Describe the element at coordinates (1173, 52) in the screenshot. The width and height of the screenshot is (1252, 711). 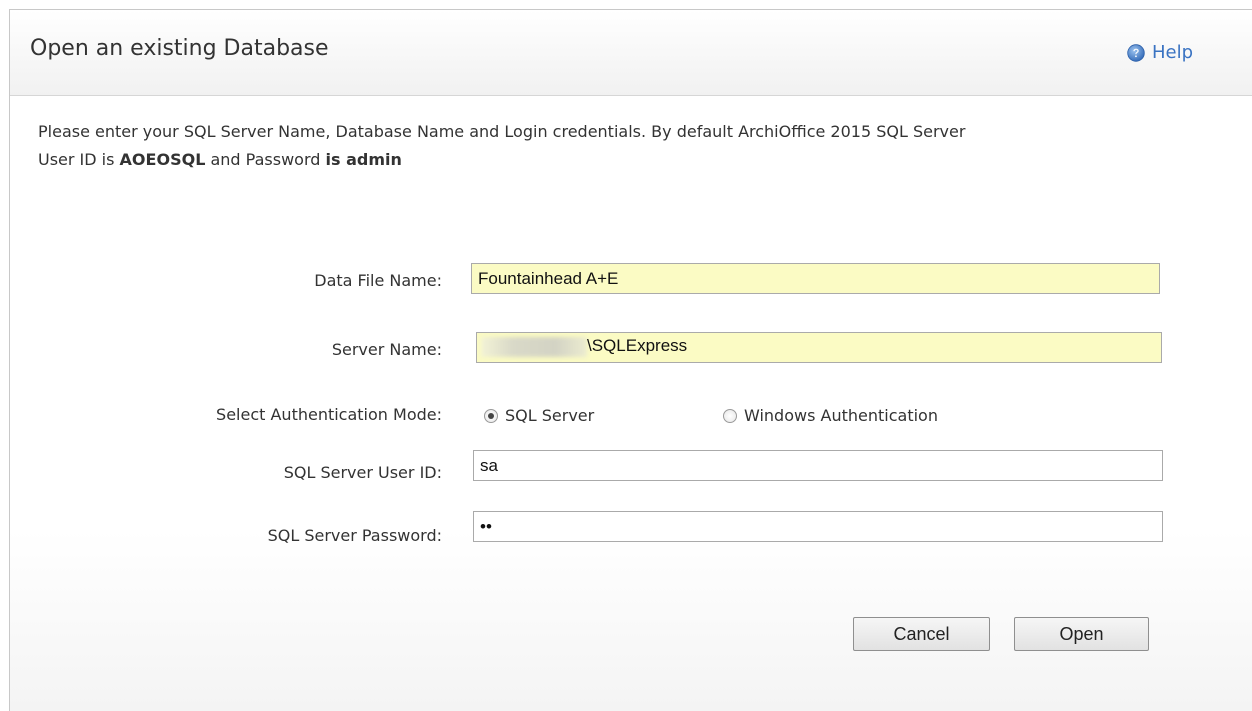
I see `help-label: Help` at that location.